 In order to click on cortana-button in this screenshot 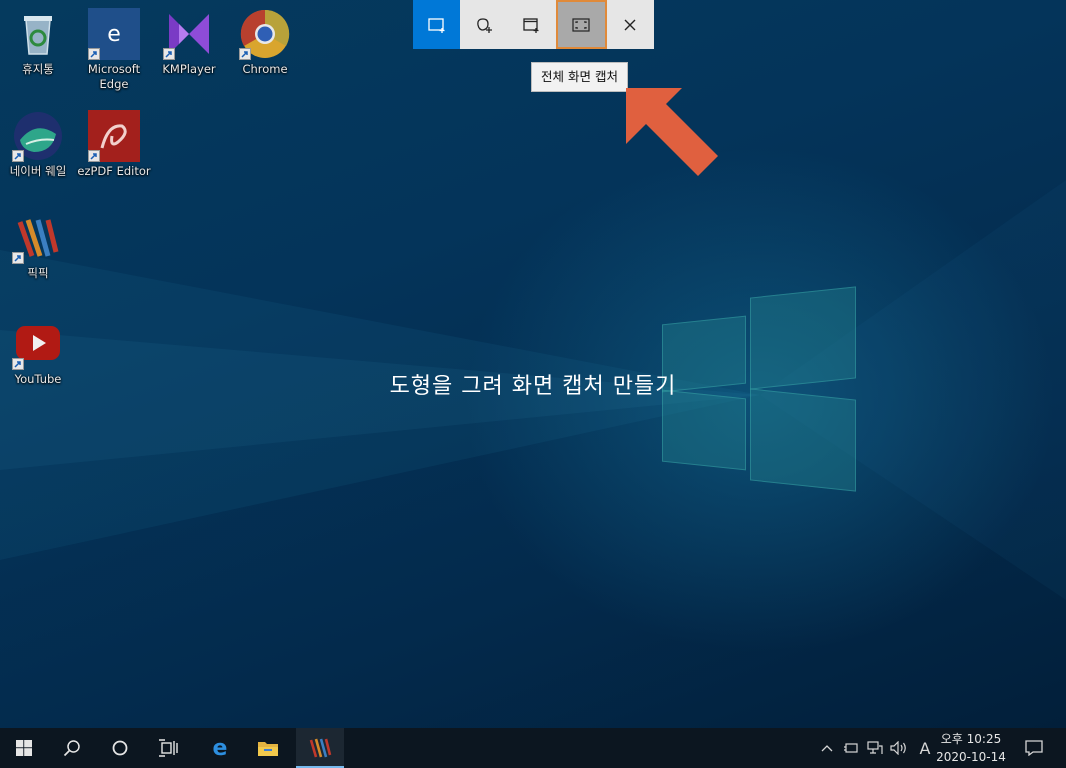, I will do `click(120, 748)`.